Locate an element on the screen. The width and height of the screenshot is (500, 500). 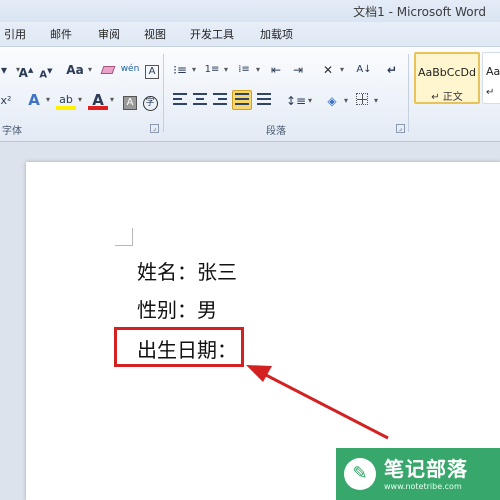
line-spacing-icon: ↕≡ is located at coordinates (296, 101).